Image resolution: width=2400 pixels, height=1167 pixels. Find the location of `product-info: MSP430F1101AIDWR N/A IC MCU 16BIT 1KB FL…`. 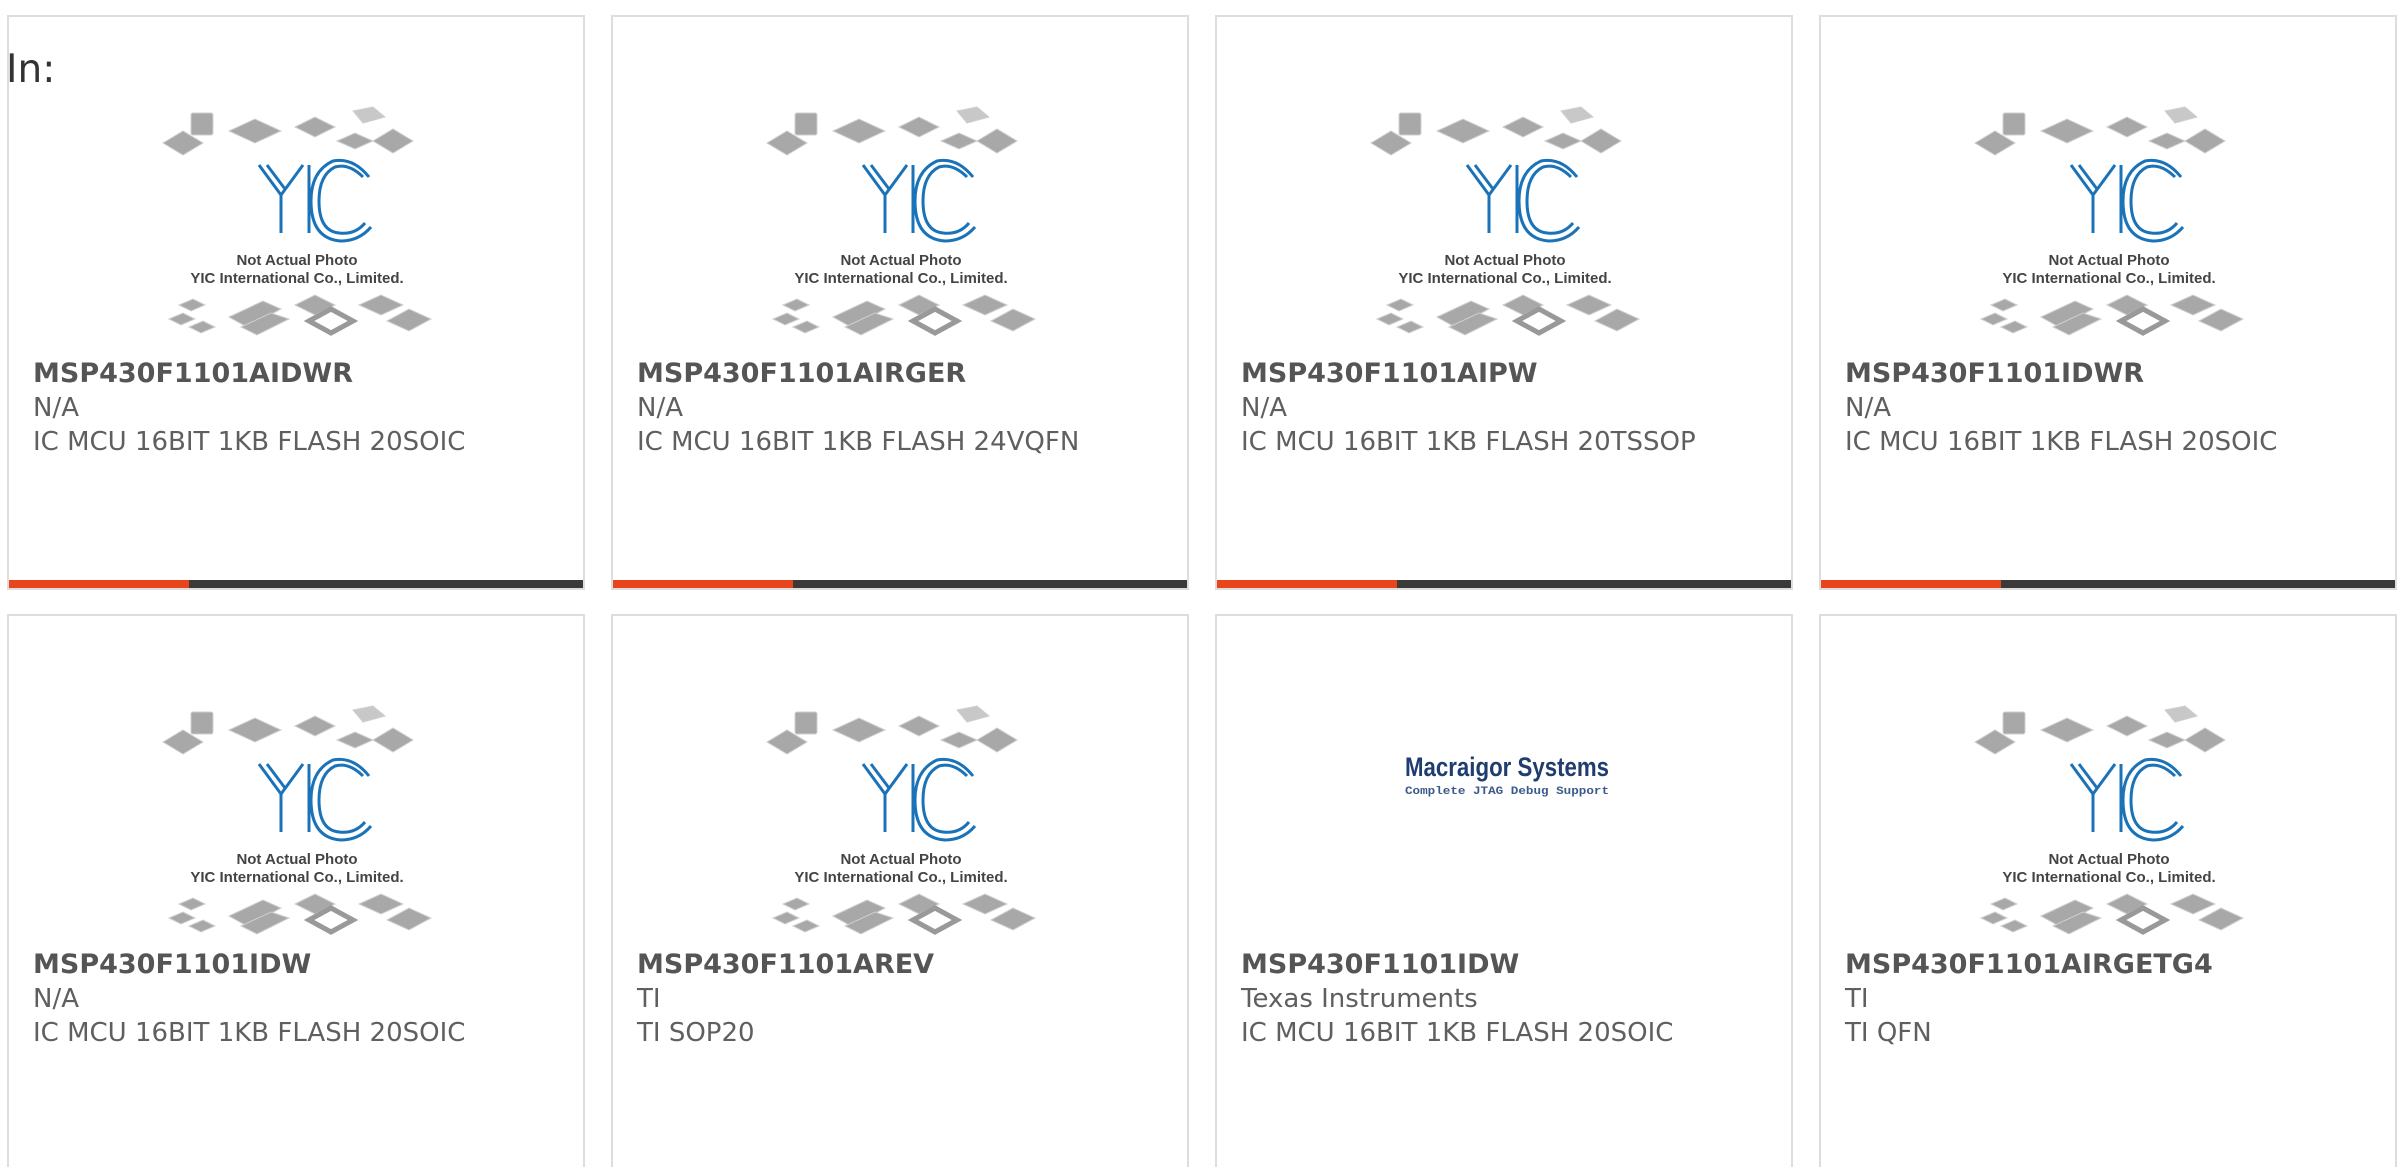

product-info: MSP430F1101AIDWR N/A IC MCU 16BIT 1KB FL… is located at coordinates (298, 408).